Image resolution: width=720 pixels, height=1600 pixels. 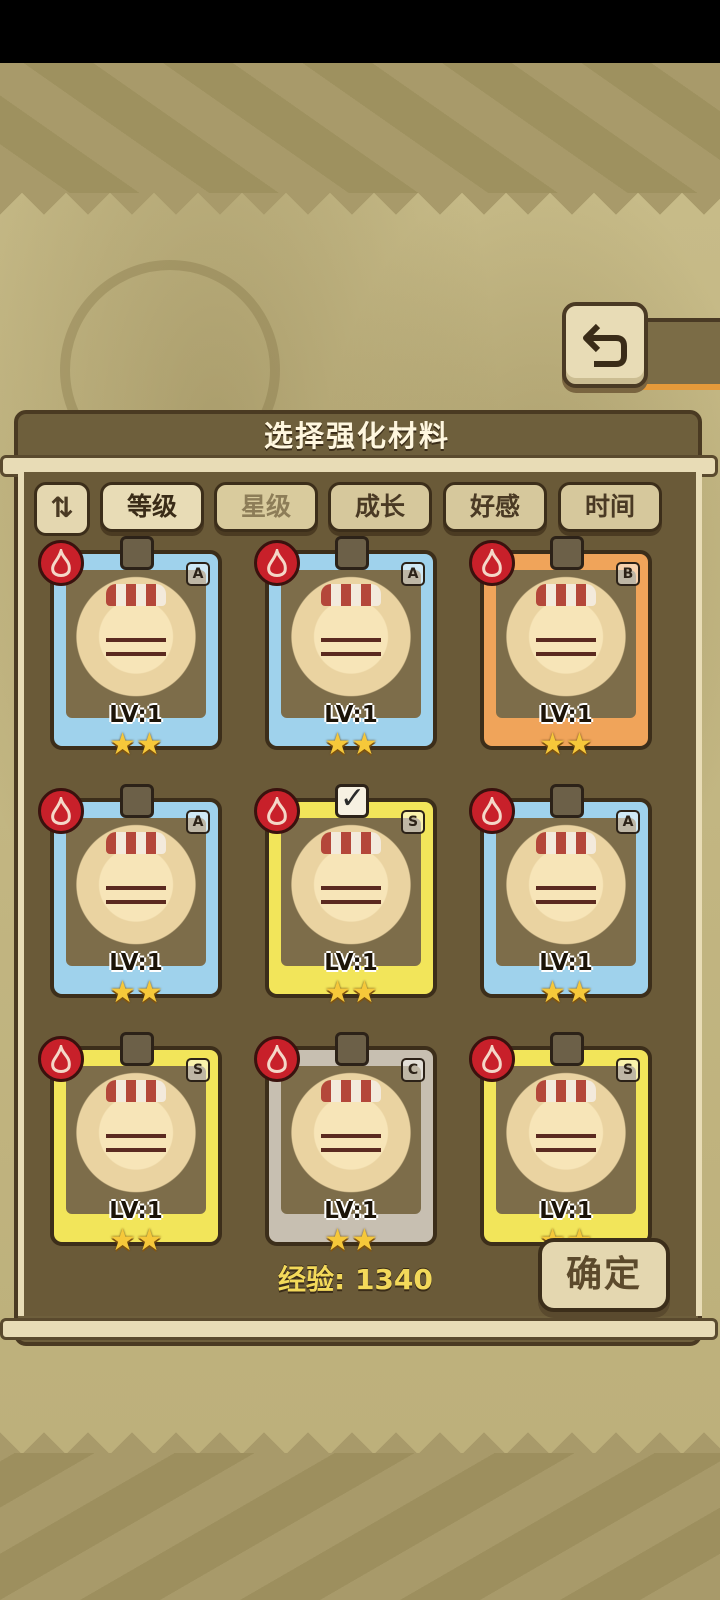 I want to click on exp-total: 经验: 1340, so click(x=355, y=1278).